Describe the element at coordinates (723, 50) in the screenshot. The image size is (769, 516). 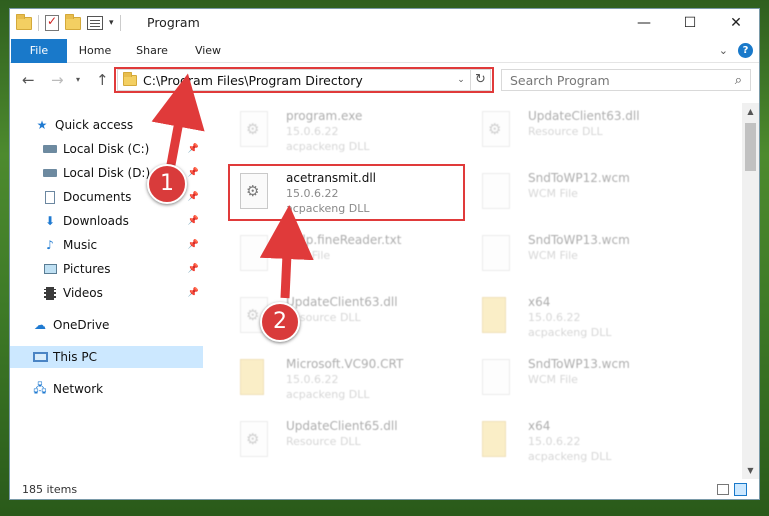
I see `expand-ribbon-chevron-icon: ⌄` at that location.